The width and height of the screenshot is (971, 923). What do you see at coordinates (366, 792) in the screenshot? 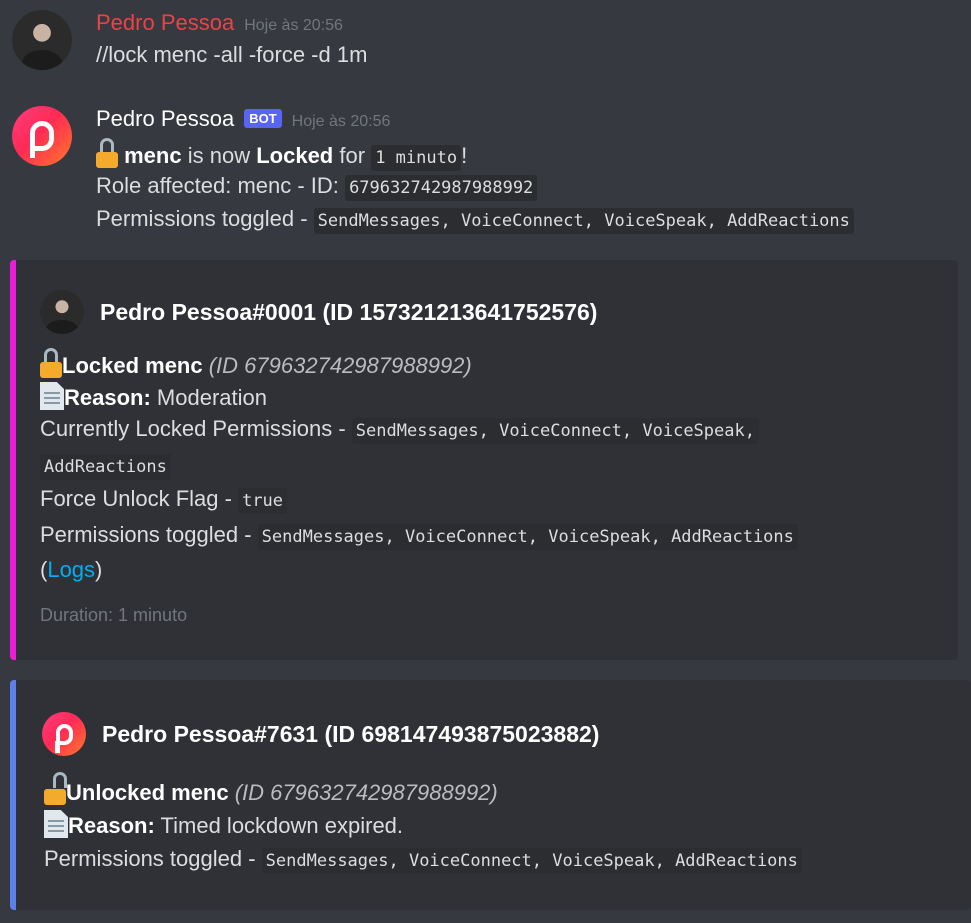
I see `unlocked-id: (ID 679632742987988992)` at bounding box center [366, 792].